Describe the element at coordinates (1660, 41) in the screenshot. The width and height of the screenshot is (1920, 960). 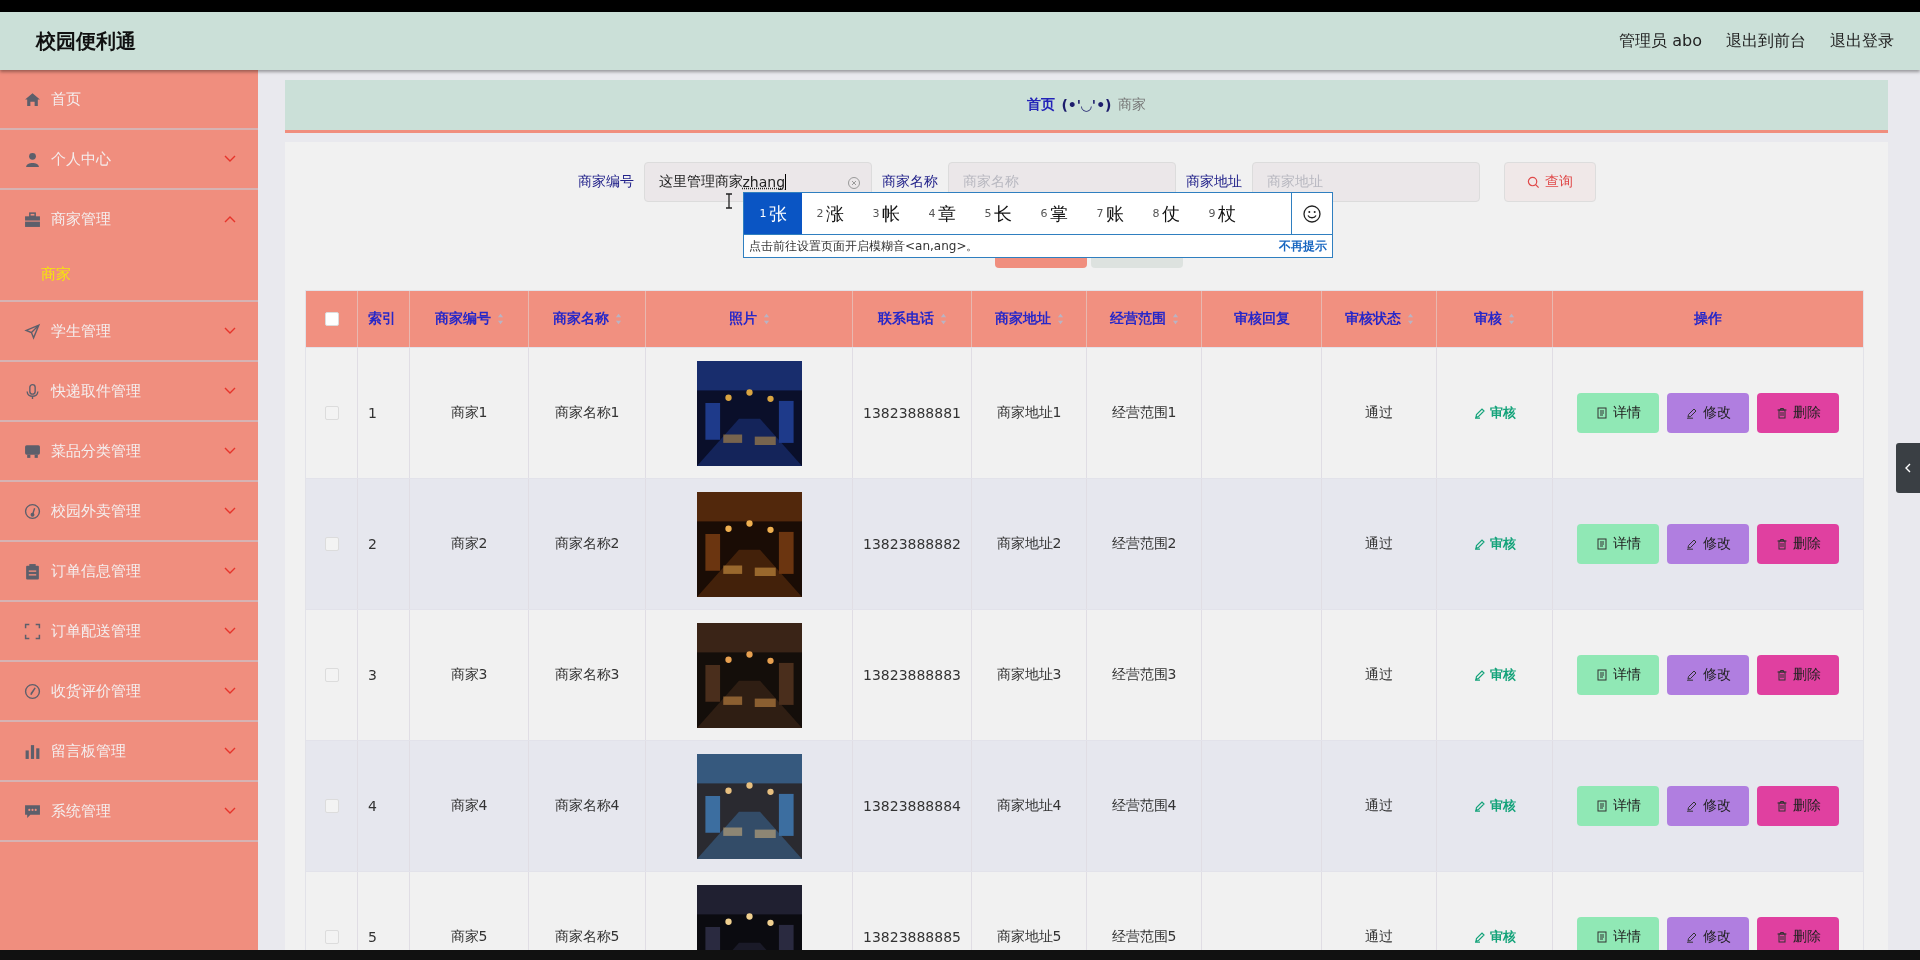
I see `user-label: 管理员 abo` at that location.